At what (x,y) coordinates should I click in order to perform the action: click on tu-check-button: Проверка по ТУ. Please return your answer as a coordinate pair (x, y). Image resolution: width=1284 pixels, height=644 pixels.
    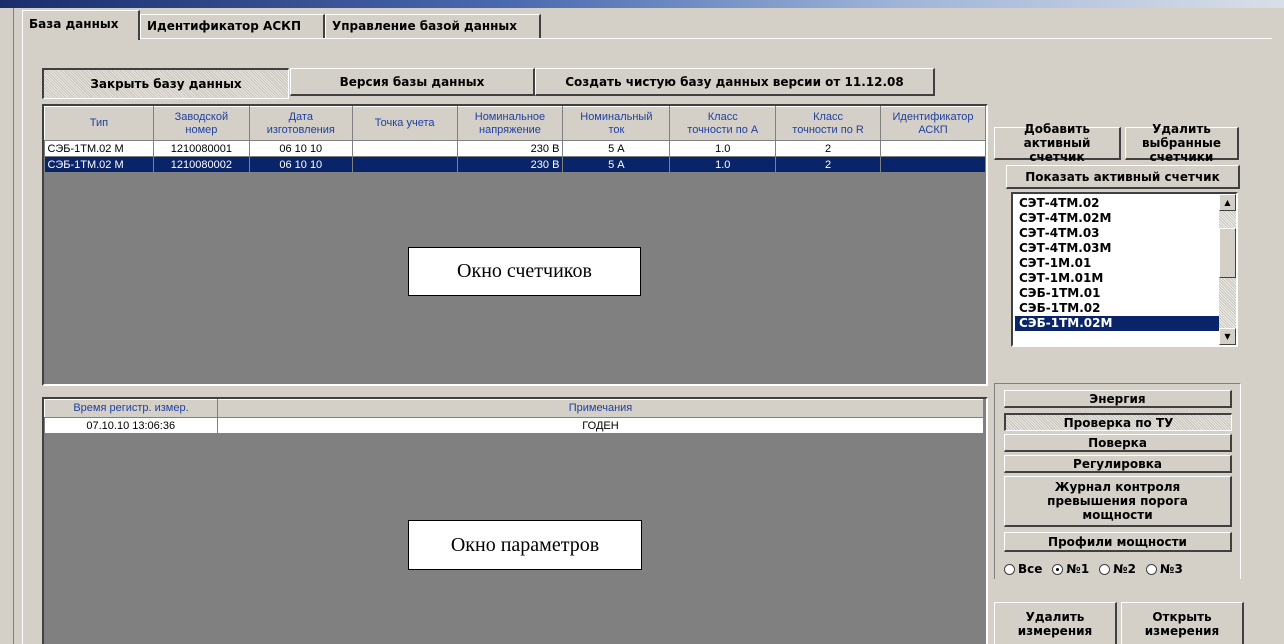
    Looking at the image, I should click on (1118, 422).